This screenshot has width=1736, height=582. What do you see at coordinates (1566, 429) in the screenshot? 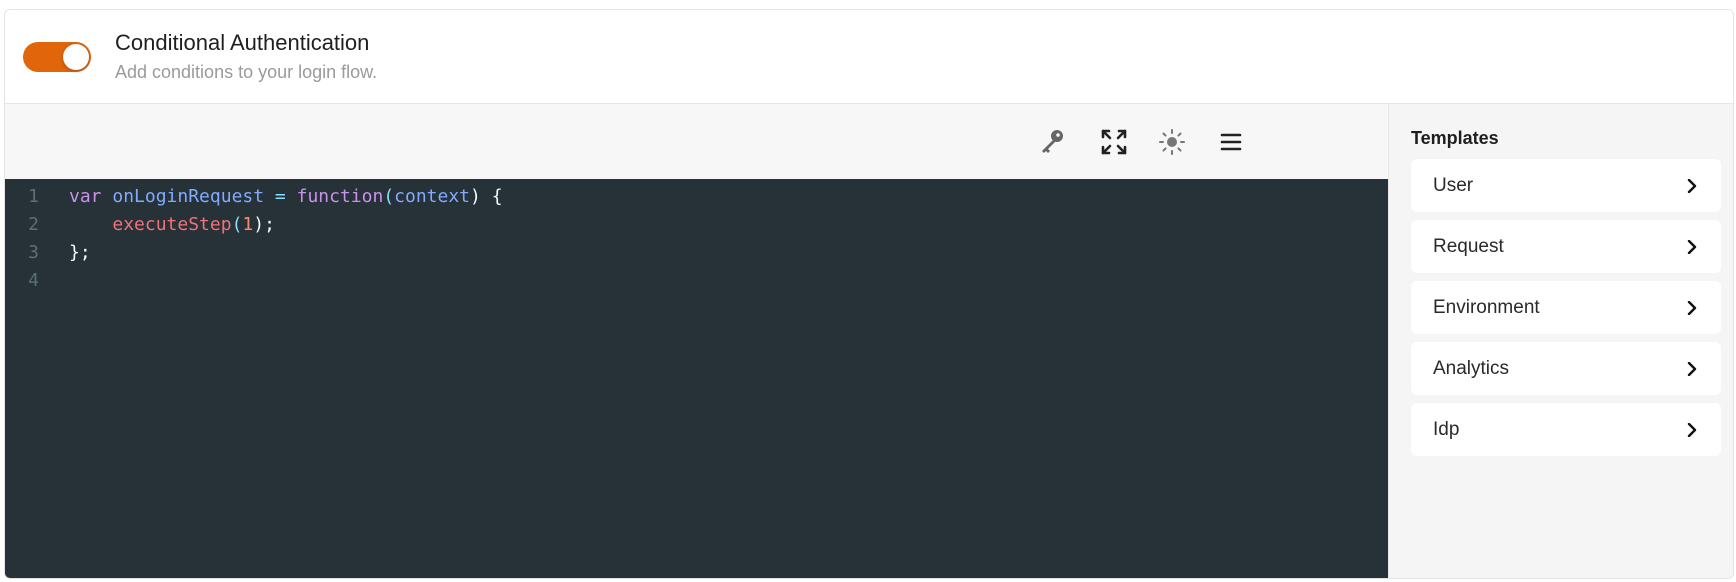
I see `template-item-idp: Idp` at bounding box center [1566, 429].